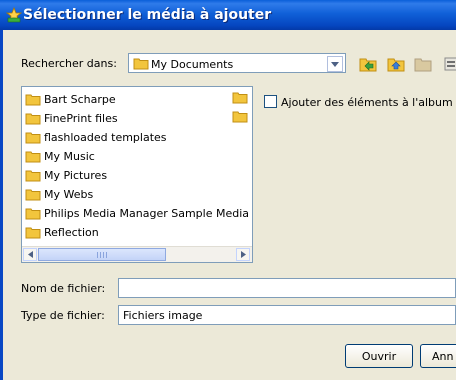  What do you see at coordinates (237, 63) in the screenshot?
I see `lookin-dropdown: My Documents` at bounding box center [237, 63].